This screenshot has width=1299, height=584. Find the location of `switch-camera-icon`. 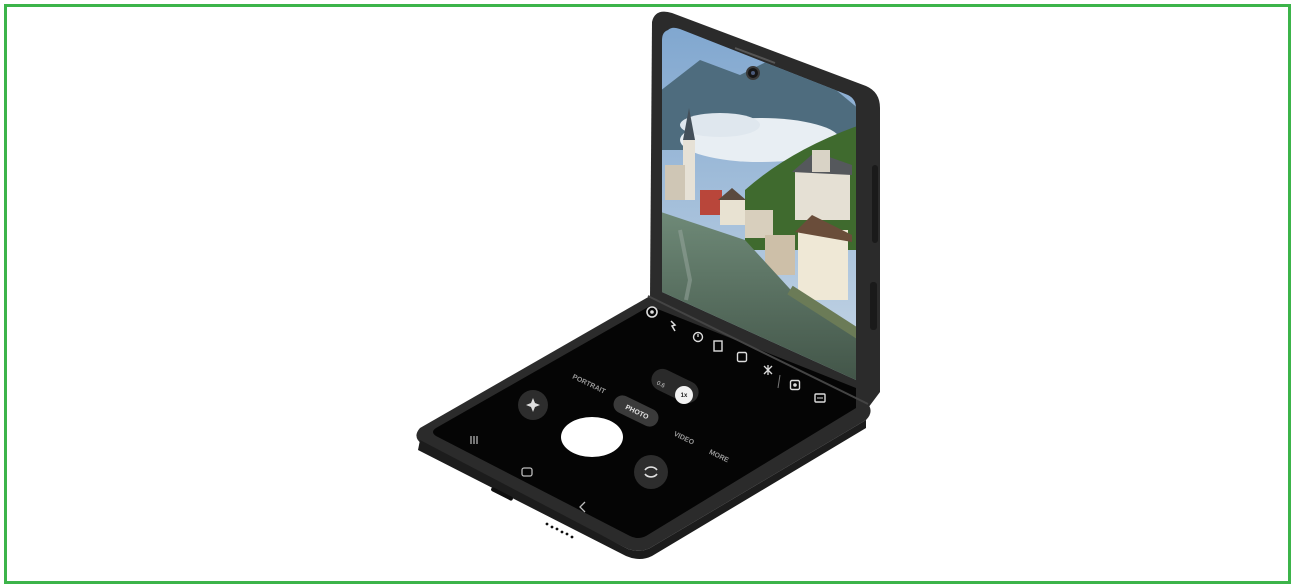

switch-camera-icon is located at coordinates (651, 472).